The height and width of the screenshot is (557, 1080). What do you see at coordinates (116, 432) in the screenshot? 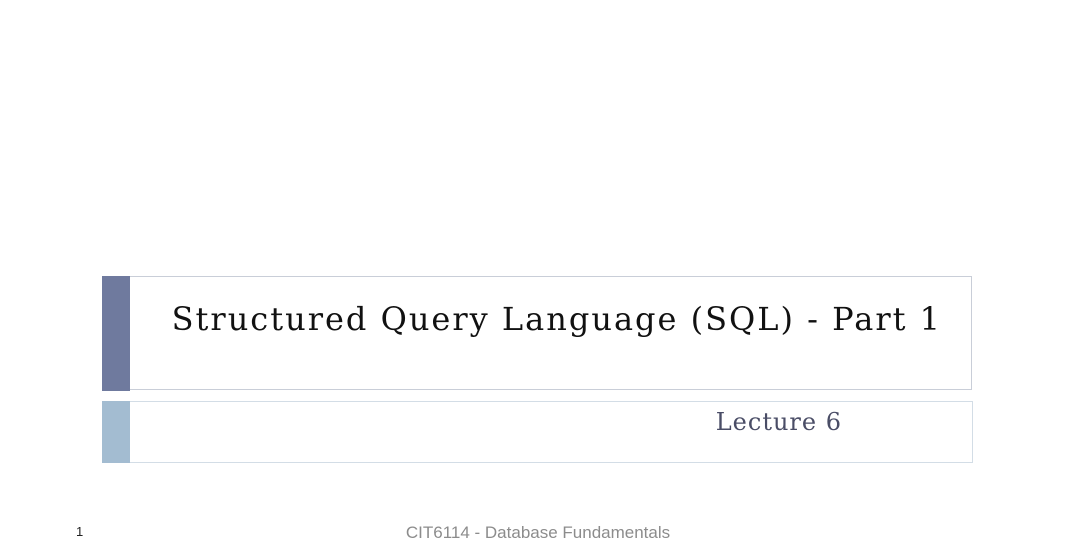
I see `subtitle-accent-bar` at bounding box center [116, 432].